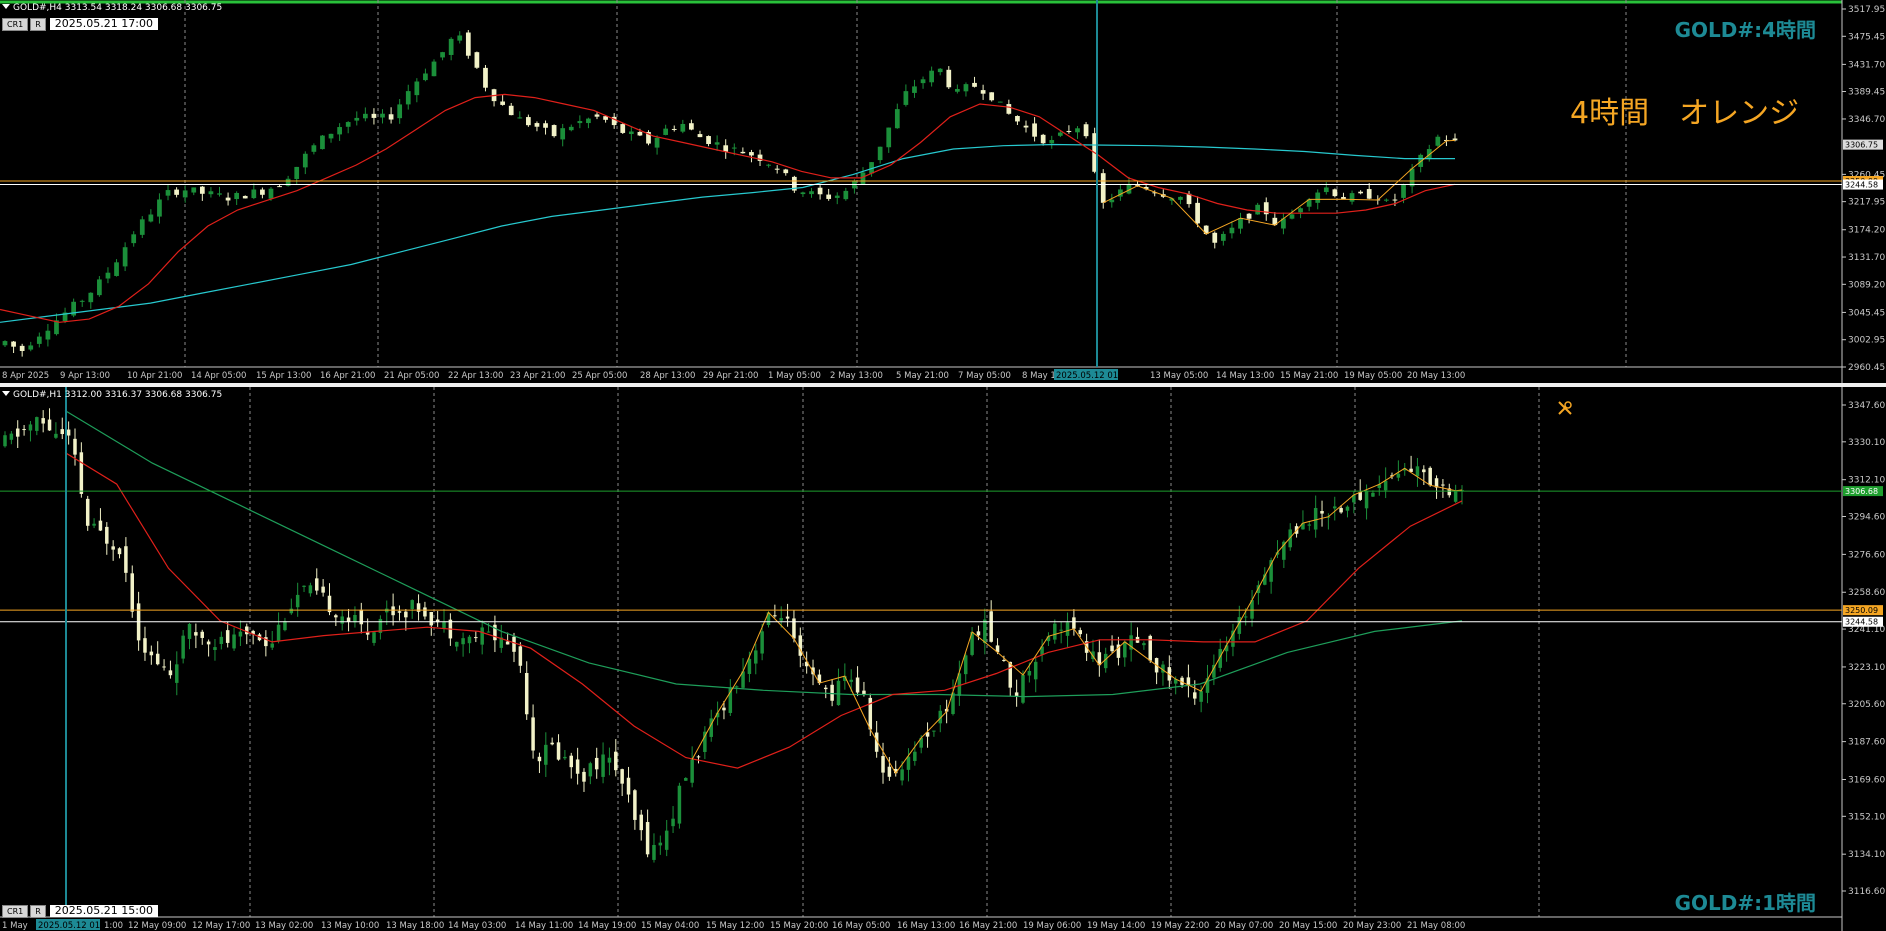 This screenshot has height=931, width=1886. I want to click on price-tick-label: 3002.95, so click(1866, 341).